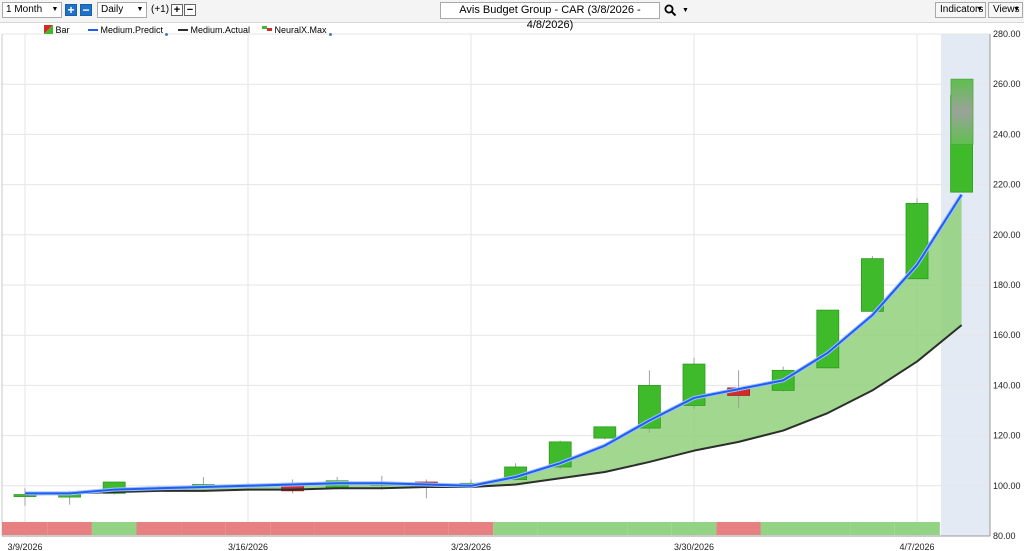  What do you see at coordinates (1007, 436) in the screenshot?
I see `y-tick-label: 120.00` at bounding box center [1007, 436].